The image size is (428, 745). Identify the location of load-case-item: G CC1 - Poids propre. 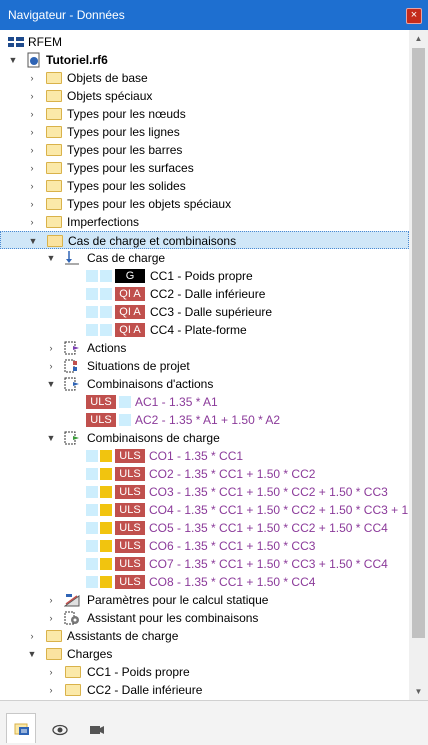
(204, 276).